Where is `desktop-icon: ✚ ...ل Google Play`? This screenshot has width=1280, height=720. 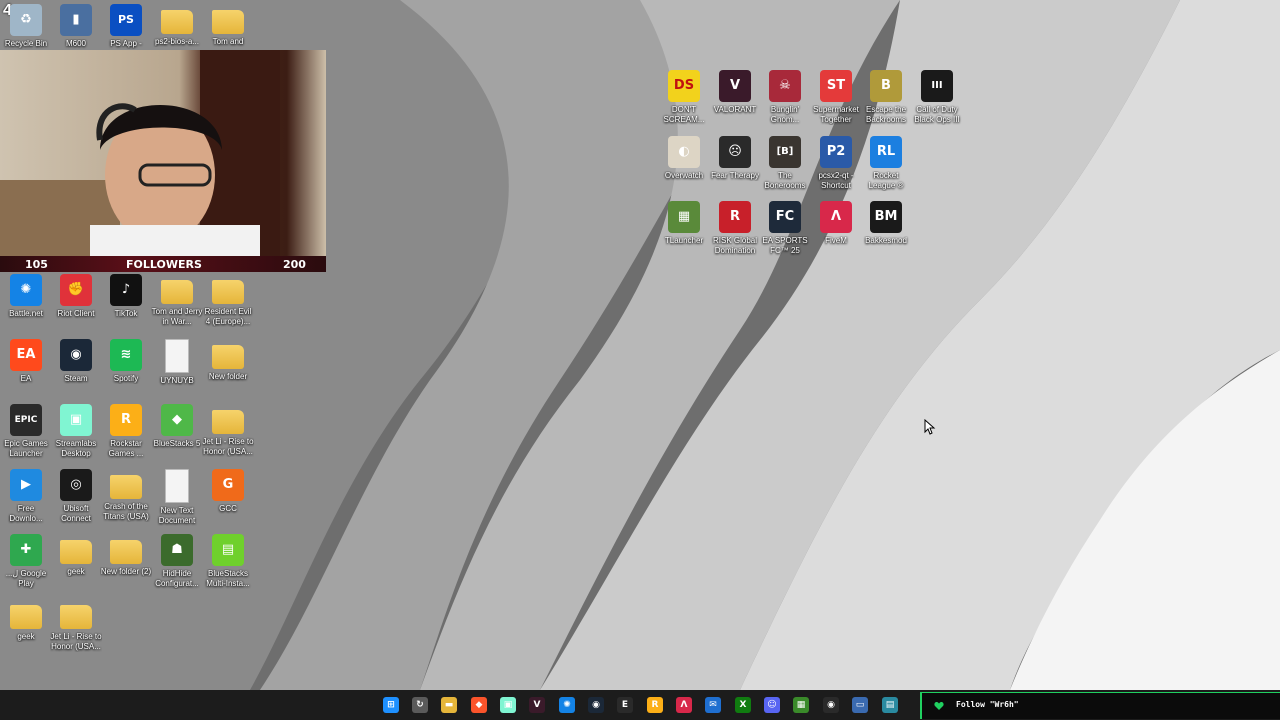 desktop-icon: ✚ ...ل Google Play is located at coordinates (26, 559).